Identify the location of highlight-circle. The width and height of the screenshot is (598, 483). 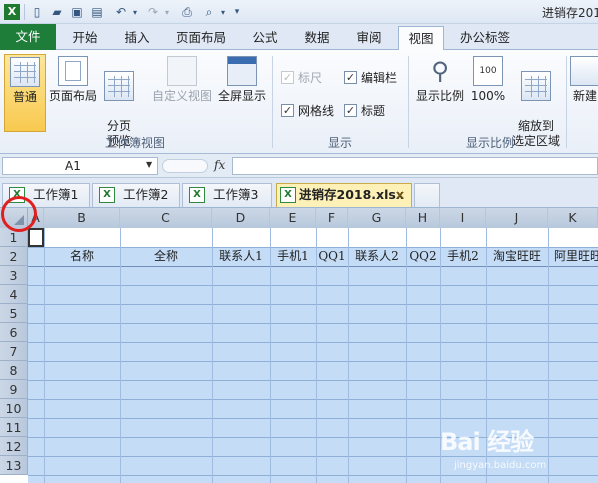
(19, 214).